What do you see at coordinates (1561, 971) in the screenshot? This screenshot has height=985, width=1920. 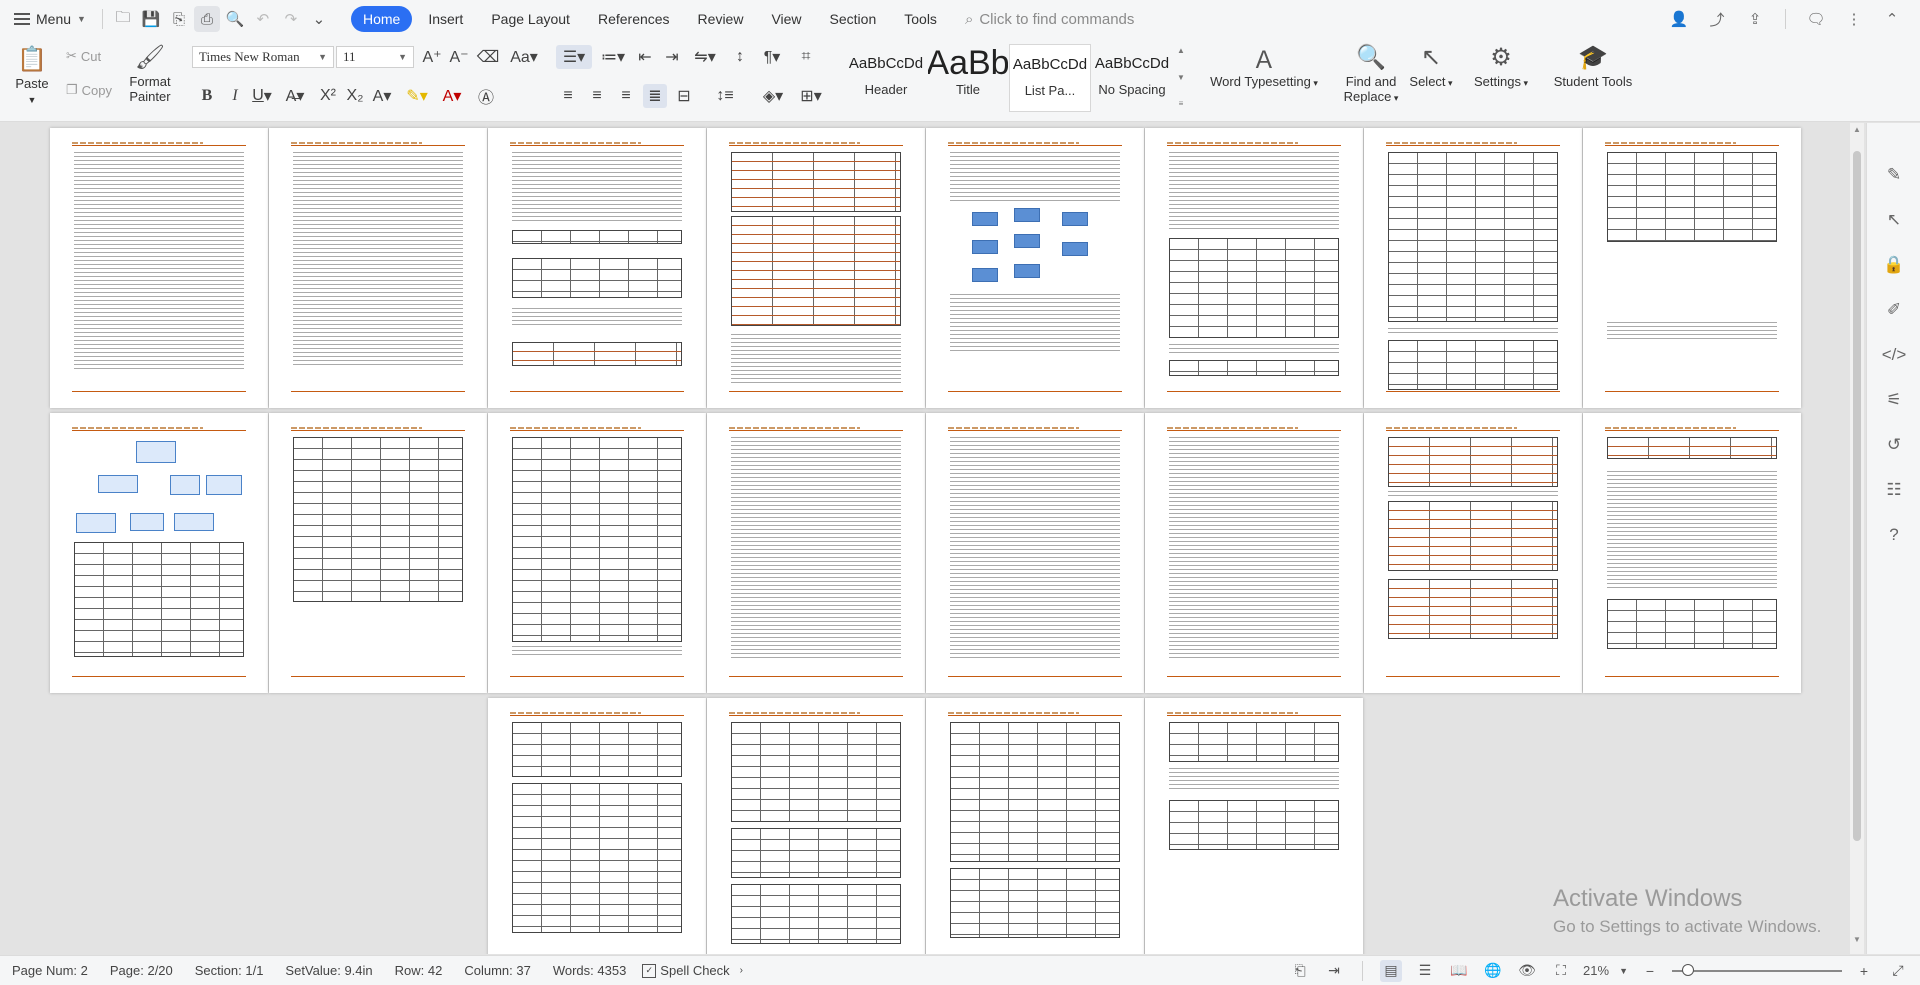 I see `fit-page-icon: ⛶` at bounding box center [1561, 971].